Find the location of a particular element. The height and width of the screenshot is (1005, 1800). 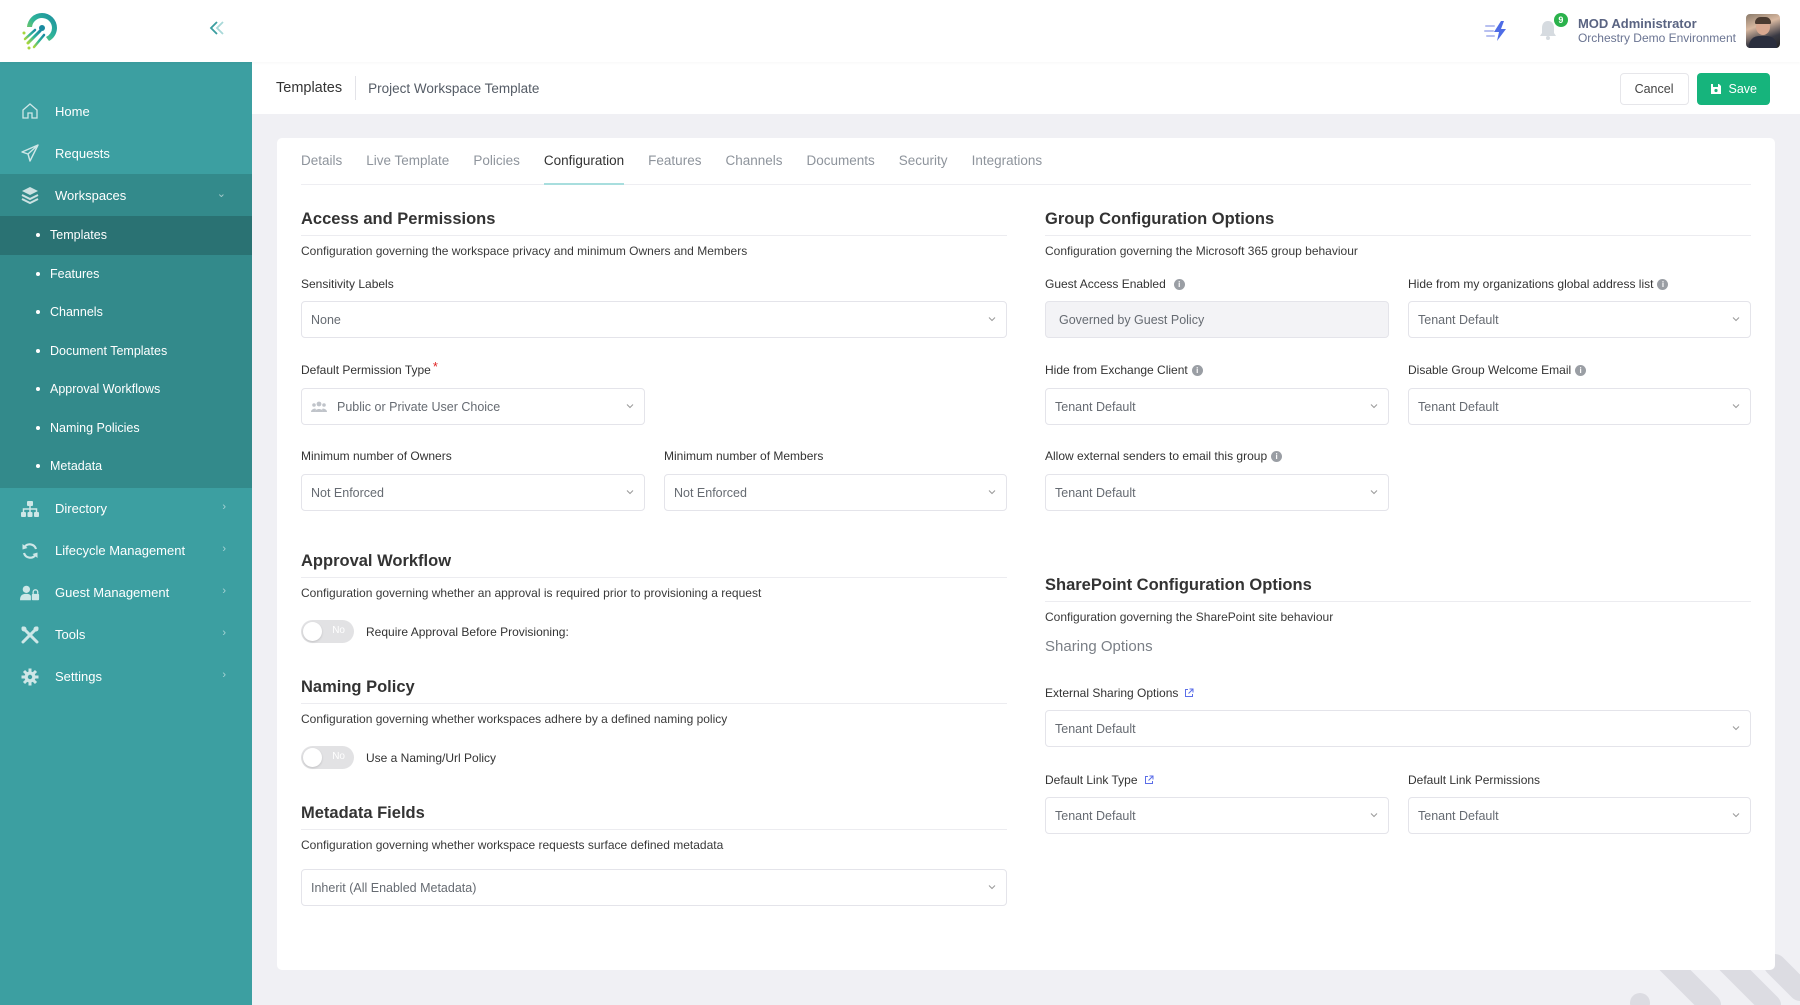

user-environment: Orchestry Demo Environment is located at coordinates (1656, 38).